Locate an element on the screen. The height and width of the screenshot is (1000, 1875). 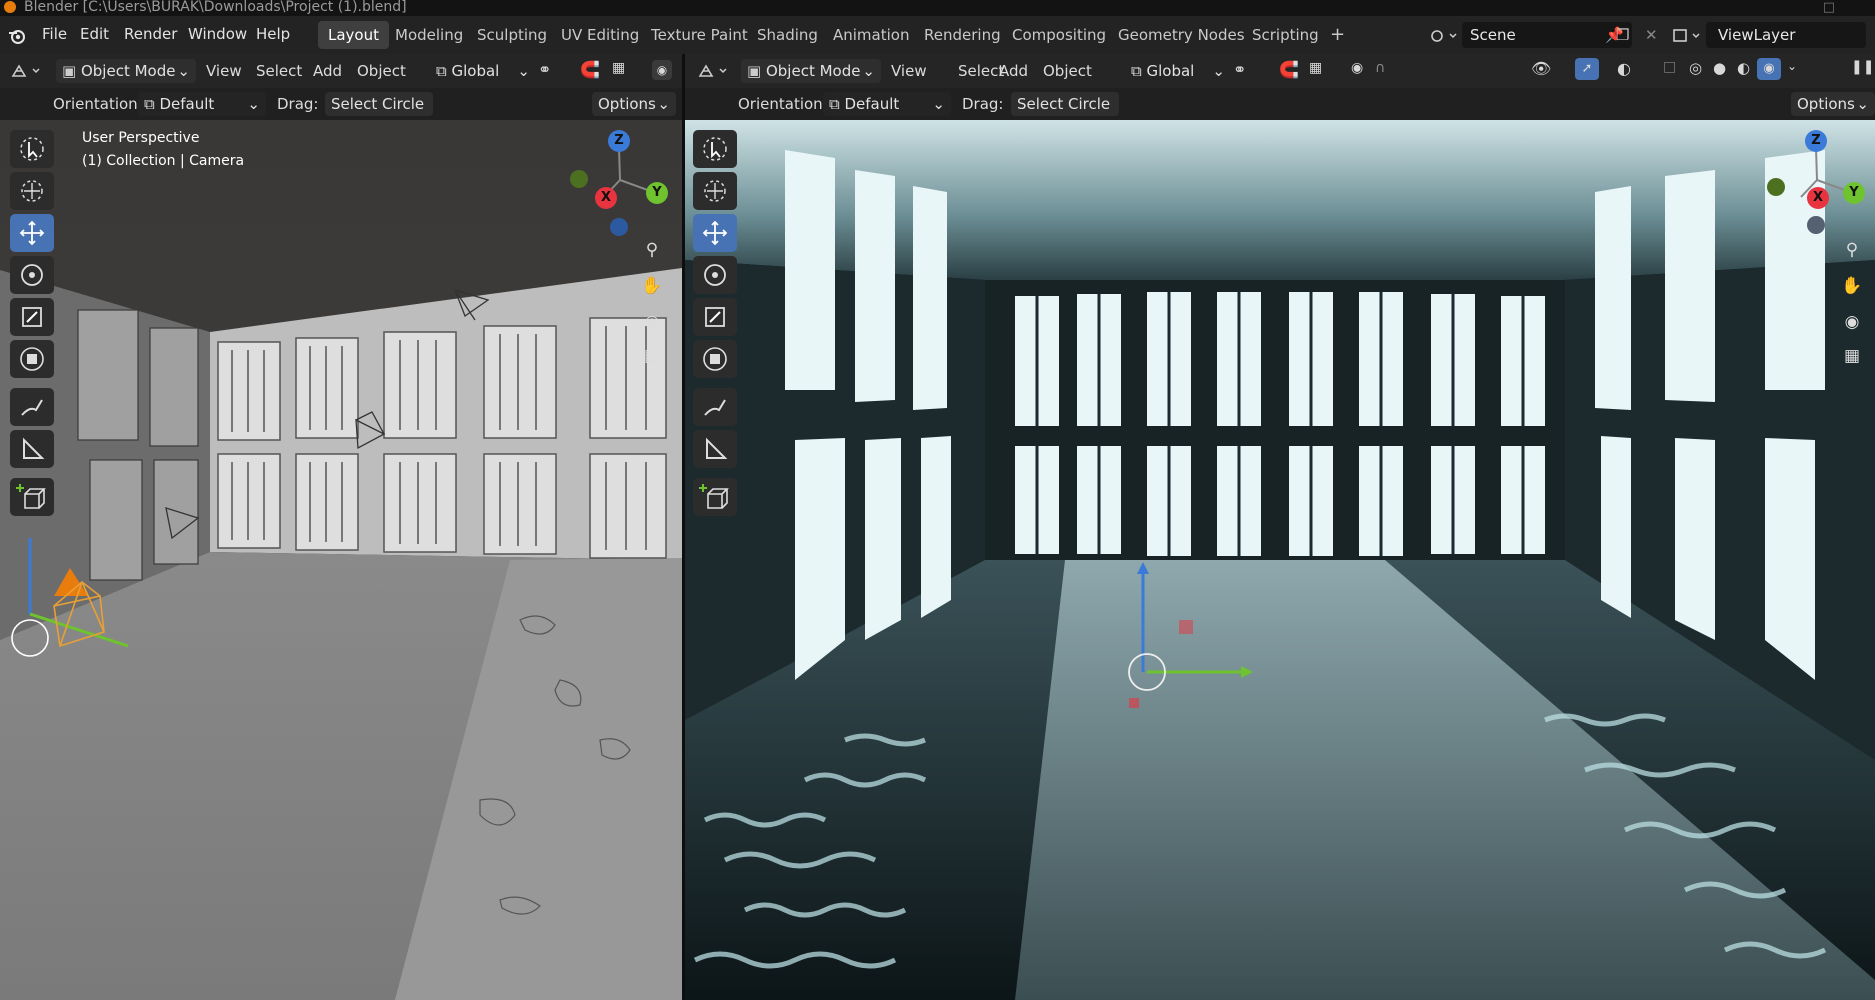
add-workspace-button: + is located at coordinates (1337, 35).